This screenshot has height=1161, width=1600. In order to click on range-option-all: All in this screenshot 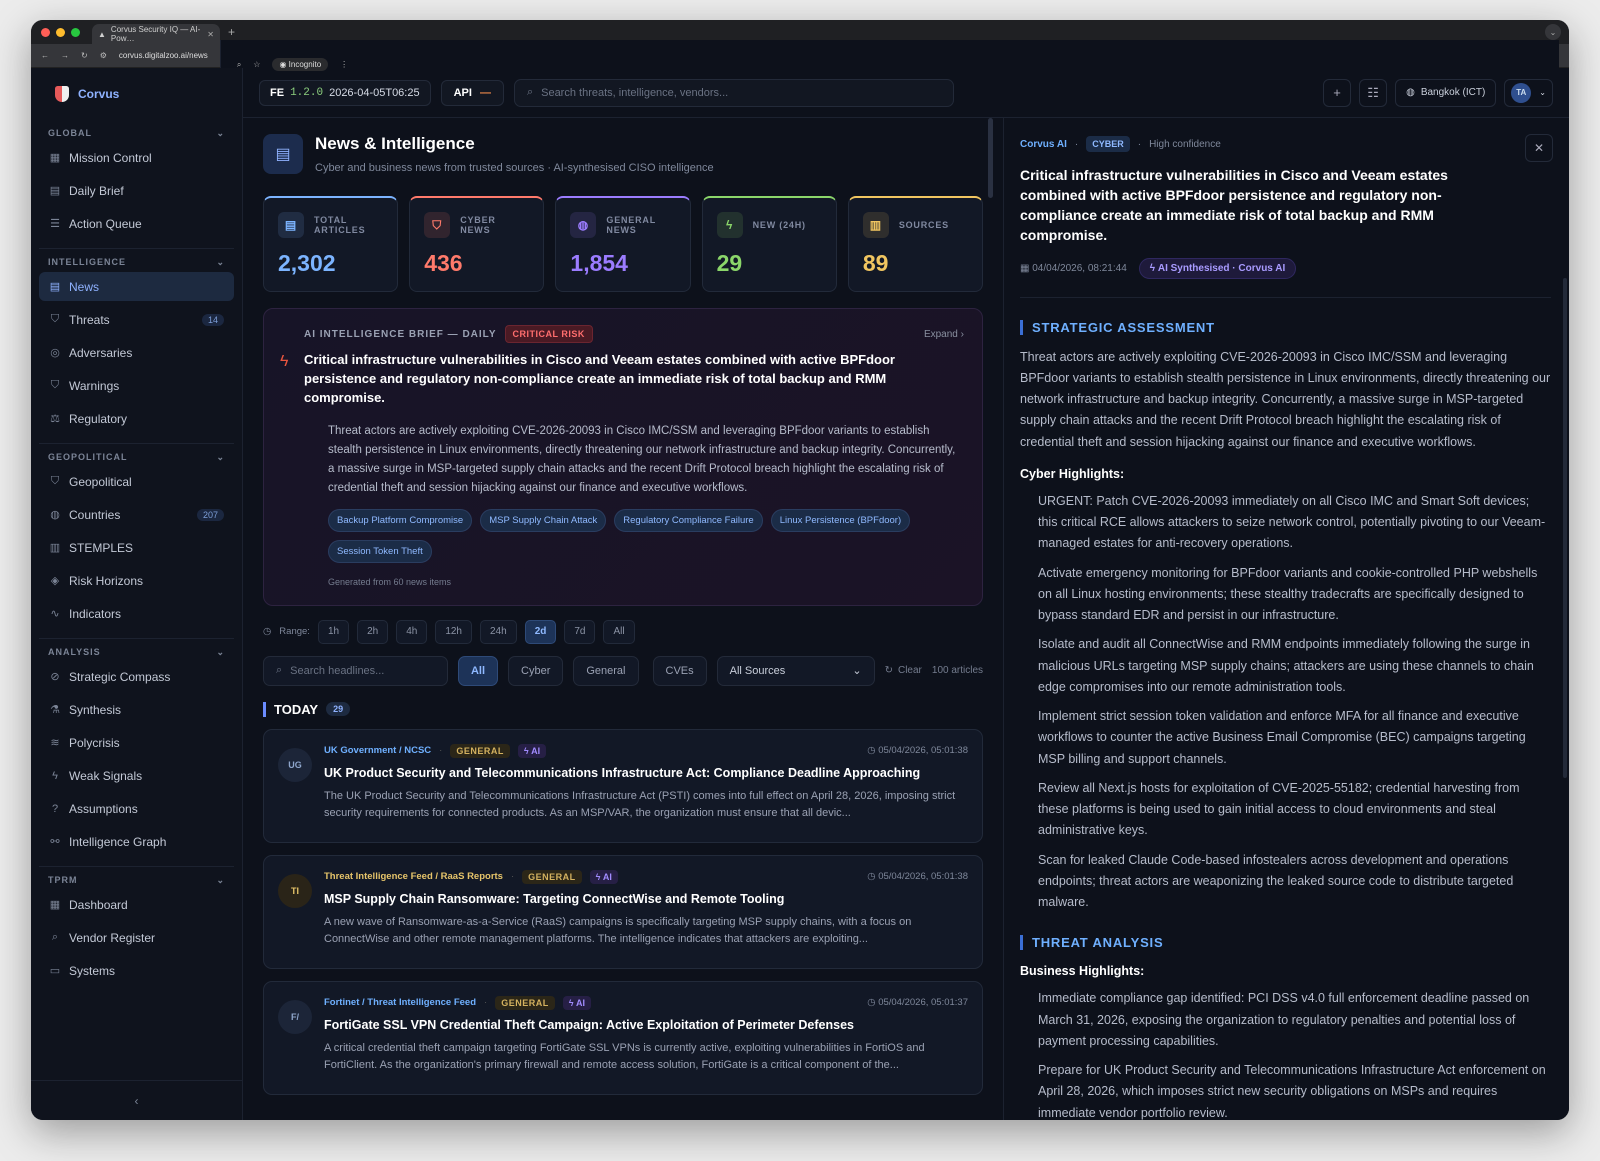, I will do `click(619, 631)`.